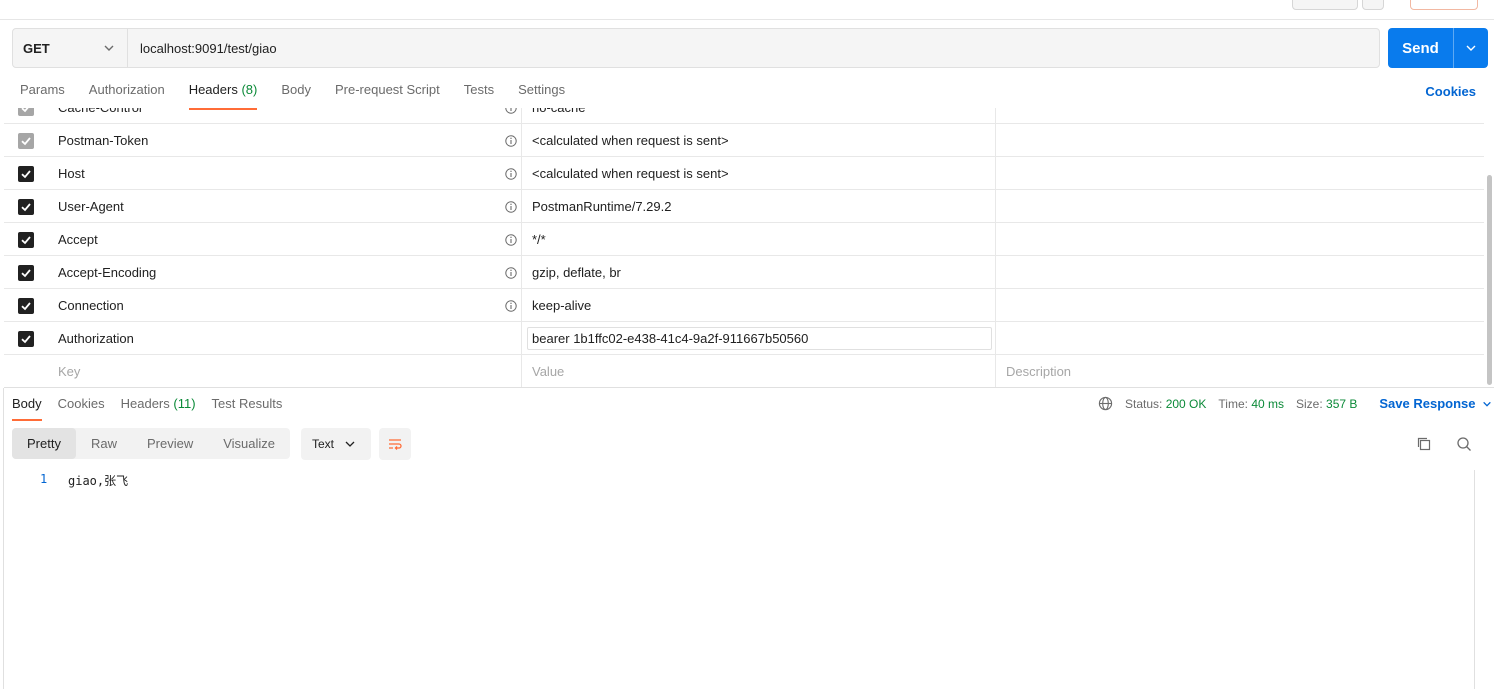 The width and height of the screenshot is (1494, 689). I want to click on table-row: Host <calculated when request is sent>, so click(744, 173).